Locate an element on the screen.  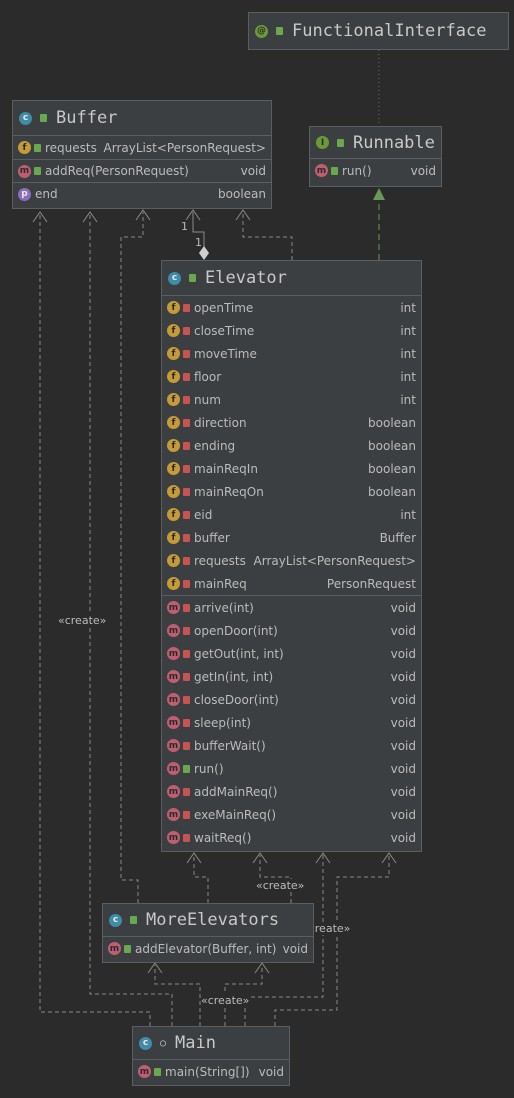
method-row: m exeMainReq() void is located at coordinates (291, 814).